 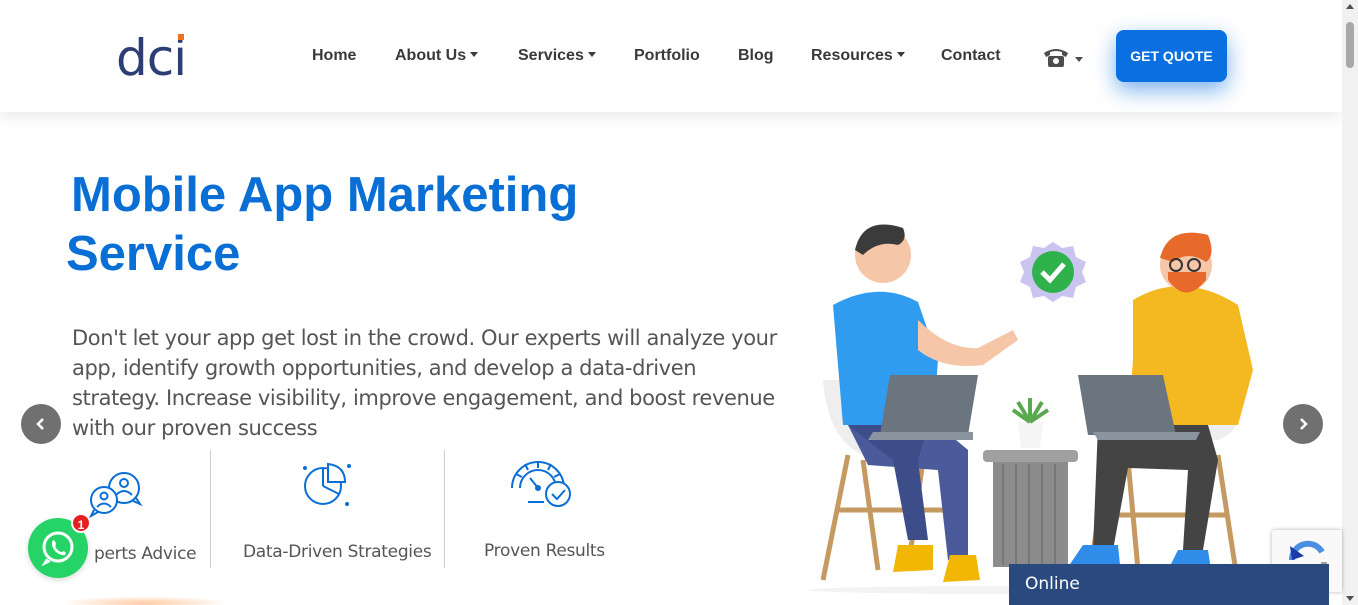 What do you see at coordinates (1350, 598) in the screenshot?
I see `scroll-down-arrow-icon` at bounding box center [1350, 598].